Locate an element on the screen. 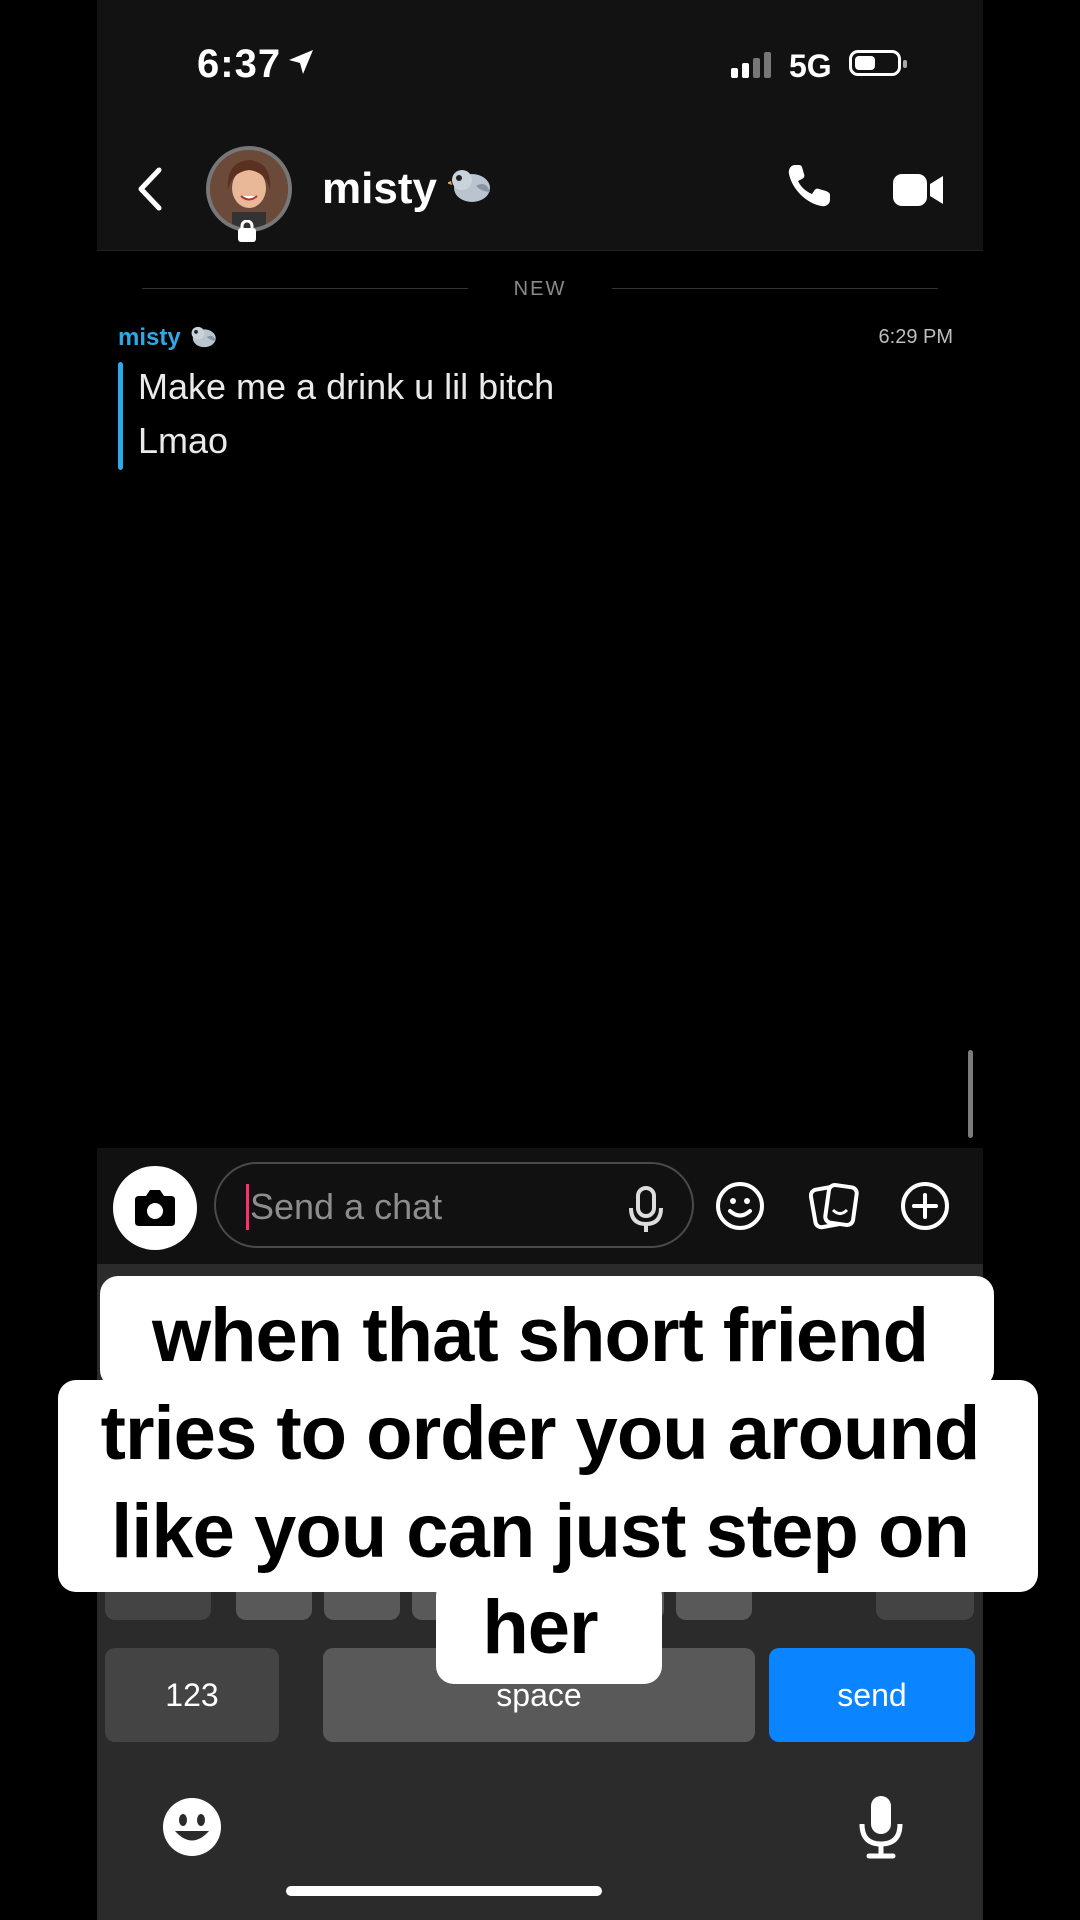  signal-bars-icon is located at coordinates (751, 65).